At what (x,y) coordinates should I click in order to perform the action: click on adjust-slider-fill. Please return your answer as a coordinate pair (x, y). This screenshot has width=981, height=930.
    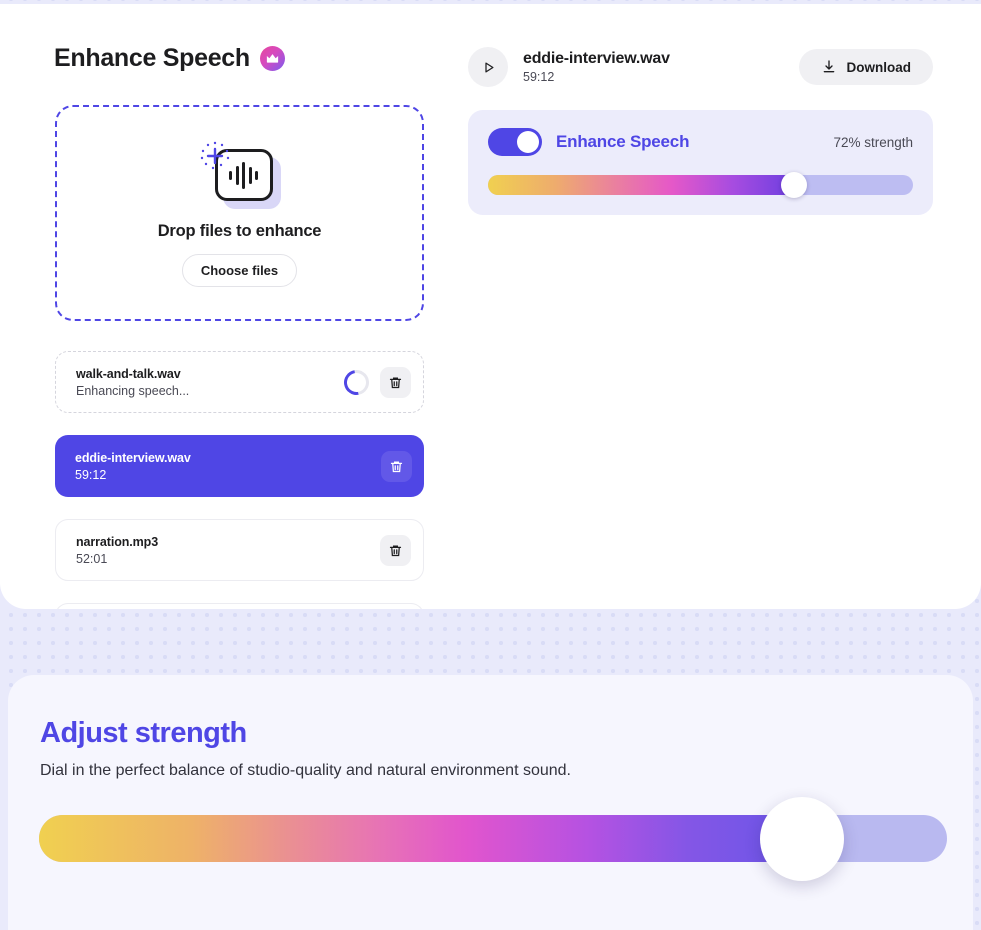
    Looking at the image, I should click on (420, 838).